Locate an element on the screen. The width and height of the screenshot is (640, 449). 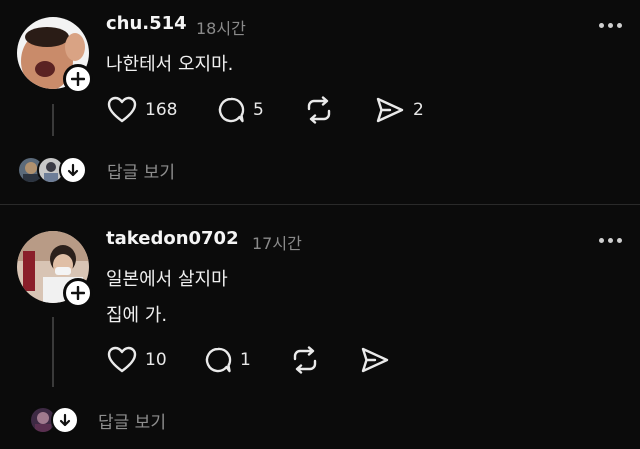
post-text-line: 일본에서 살지마 is located at coordinates (167, 279).